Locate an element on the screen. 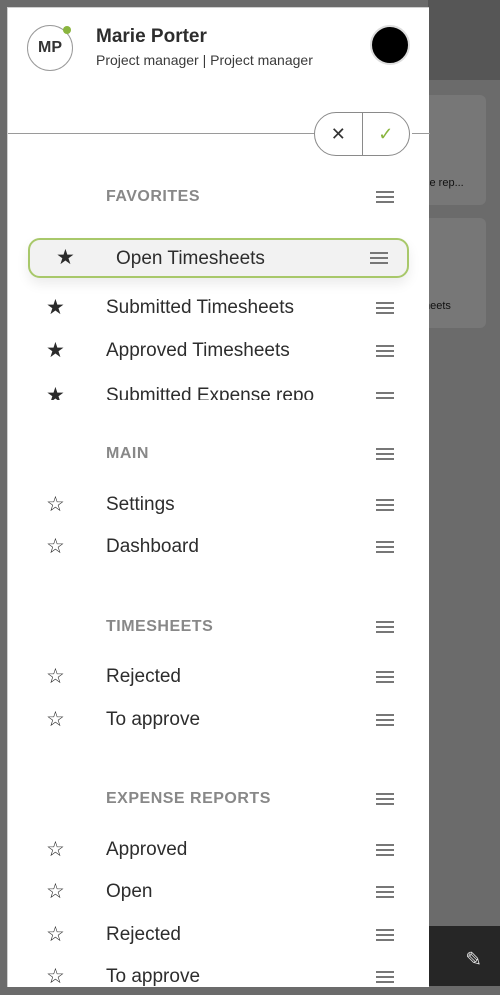 Image resolution: width=500 pixels, height=995 pixels. pencil-icon: ✎ is located at coordinates (473, 959).